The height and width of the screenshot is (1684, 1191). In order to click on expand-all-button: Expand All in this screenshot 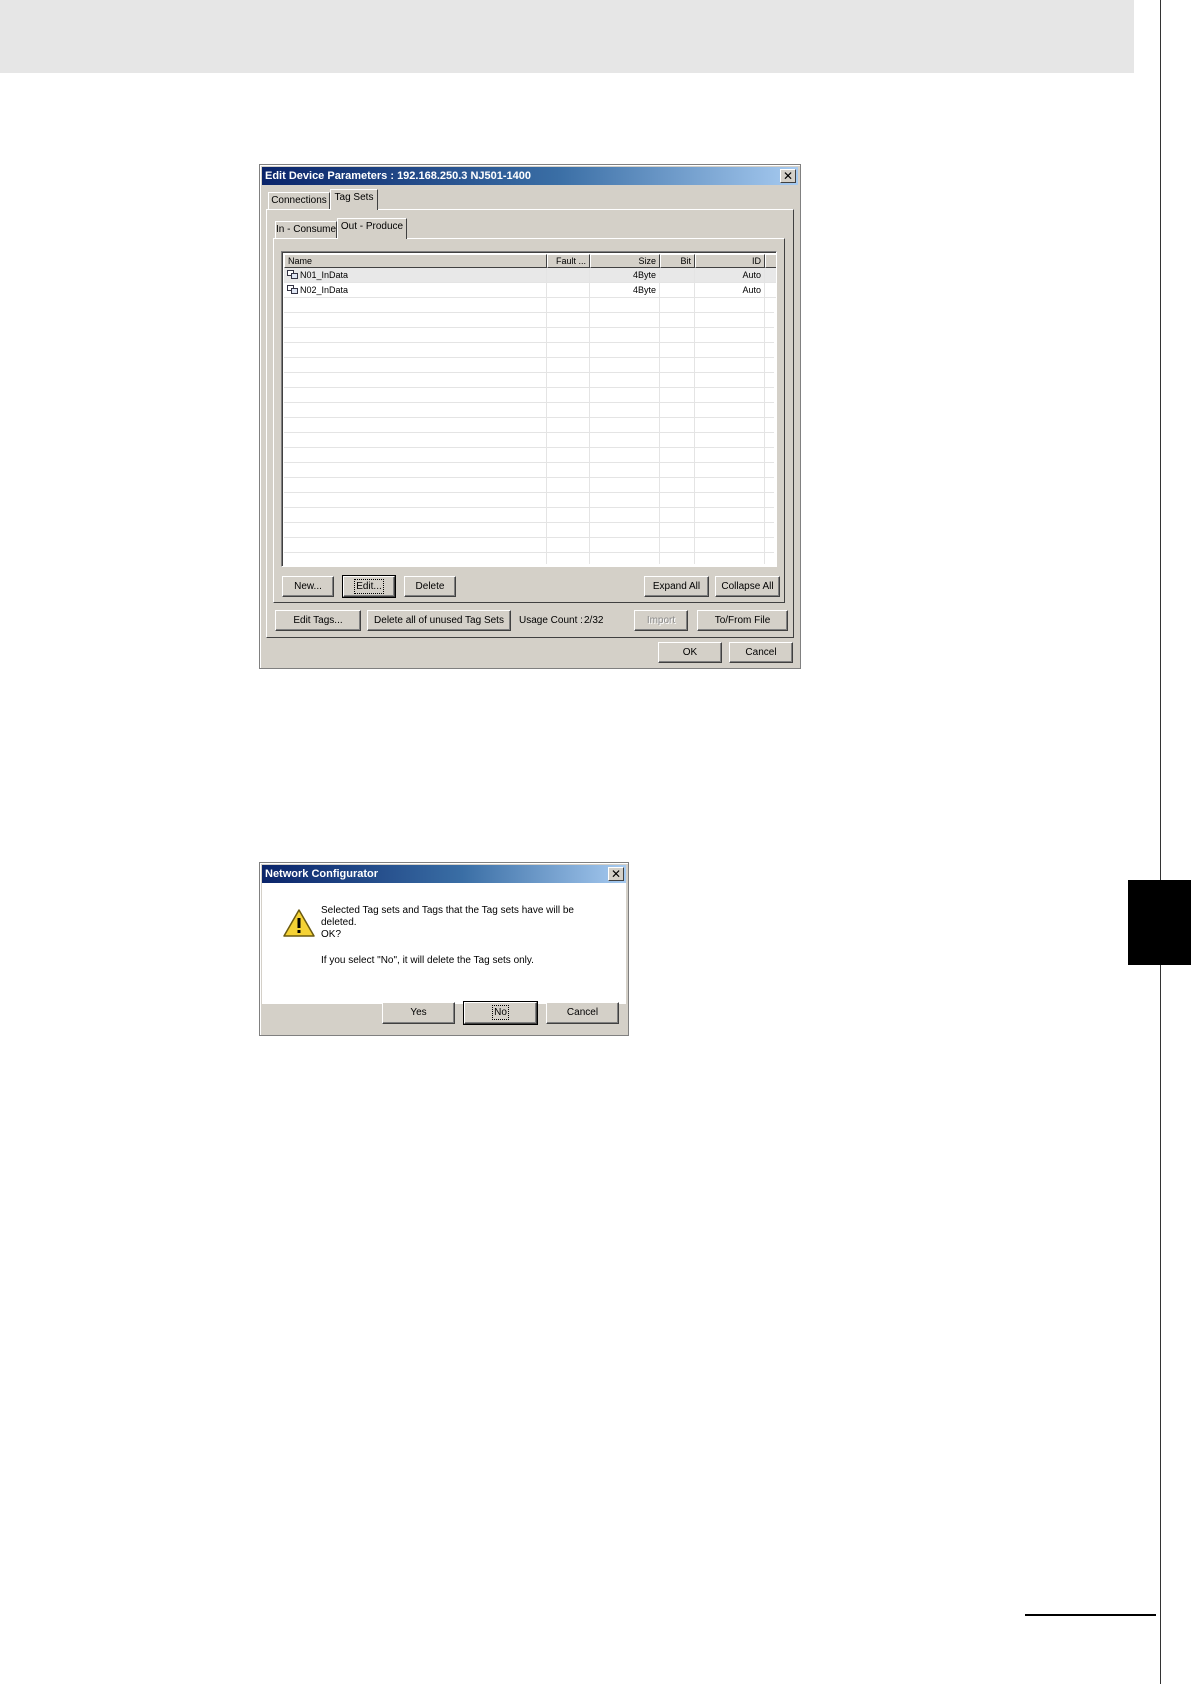, I will do `click(676, 586)`.